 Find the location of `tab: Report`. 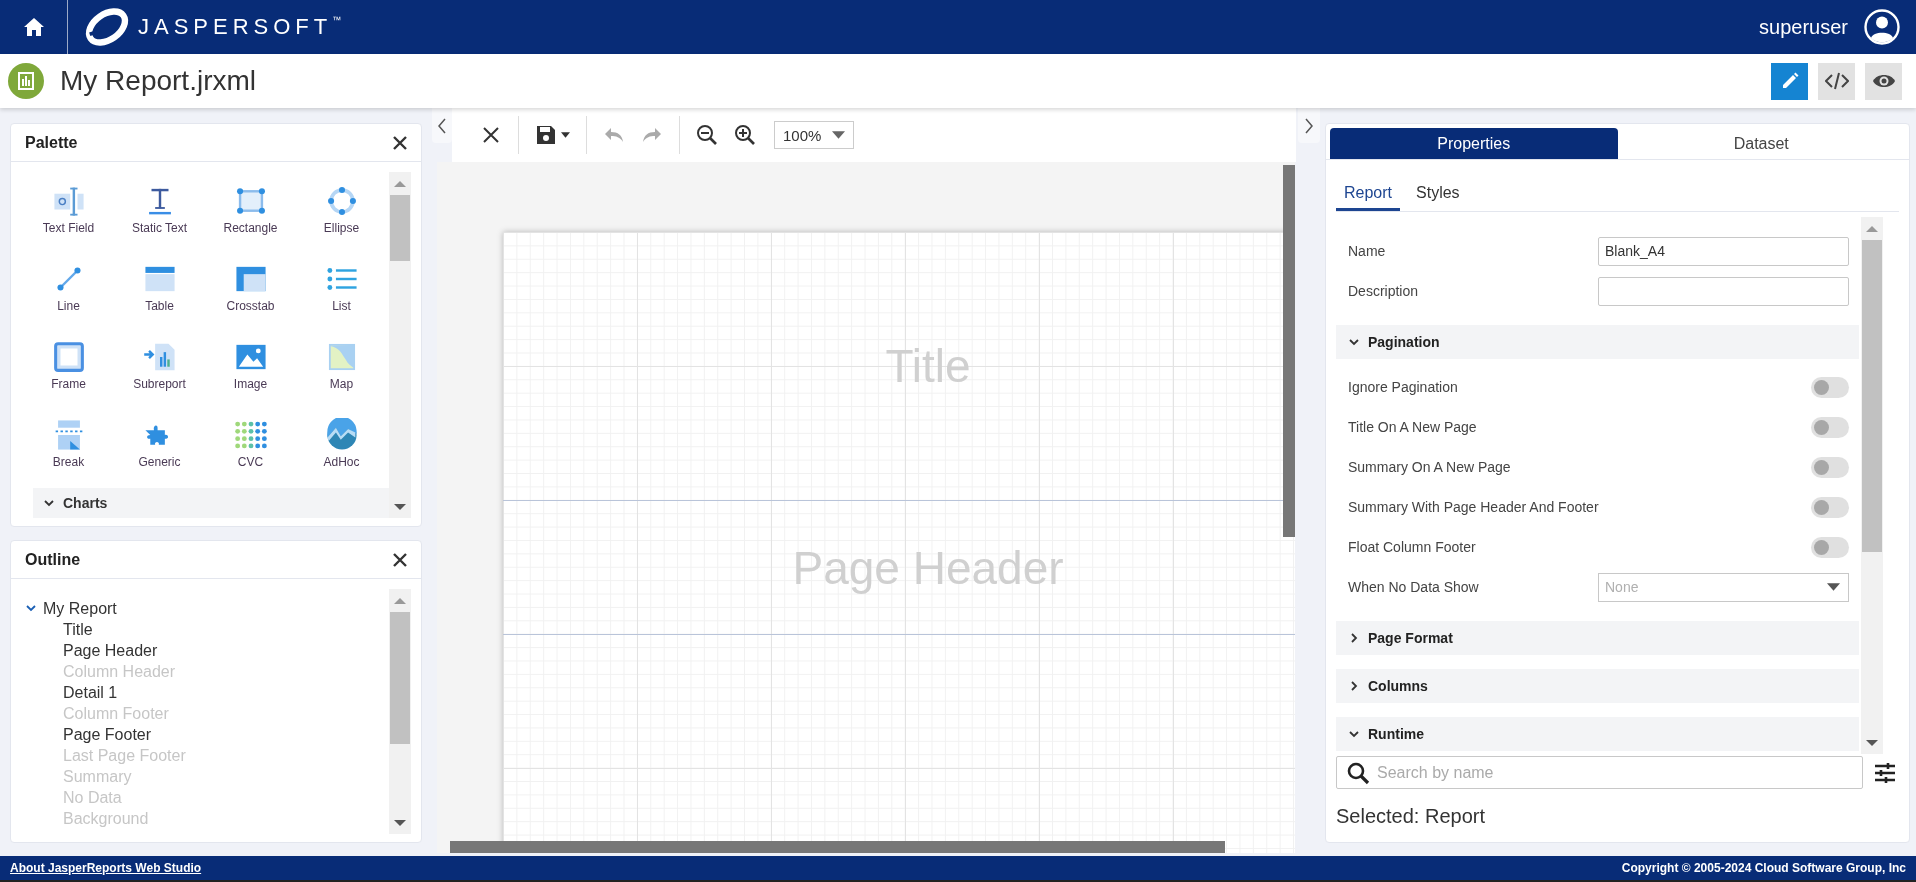

tab: Report is located at coordinates (1368, 194).